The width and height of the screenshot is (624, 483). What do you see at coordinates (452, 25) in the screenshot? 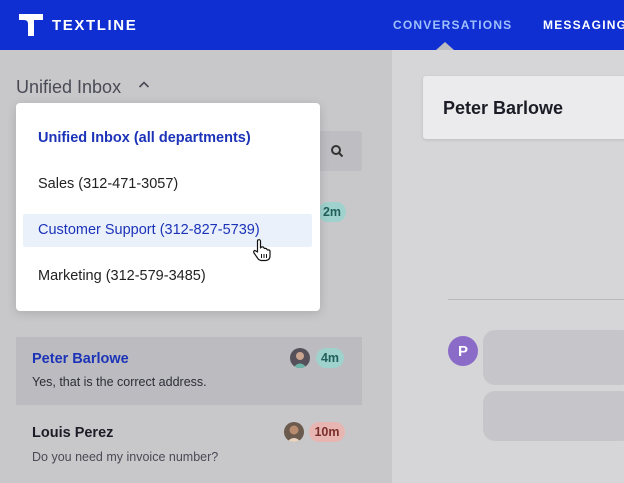
I see `nav-conversations-tab: CONVERSATIONS` at bounding box center [452, 25].